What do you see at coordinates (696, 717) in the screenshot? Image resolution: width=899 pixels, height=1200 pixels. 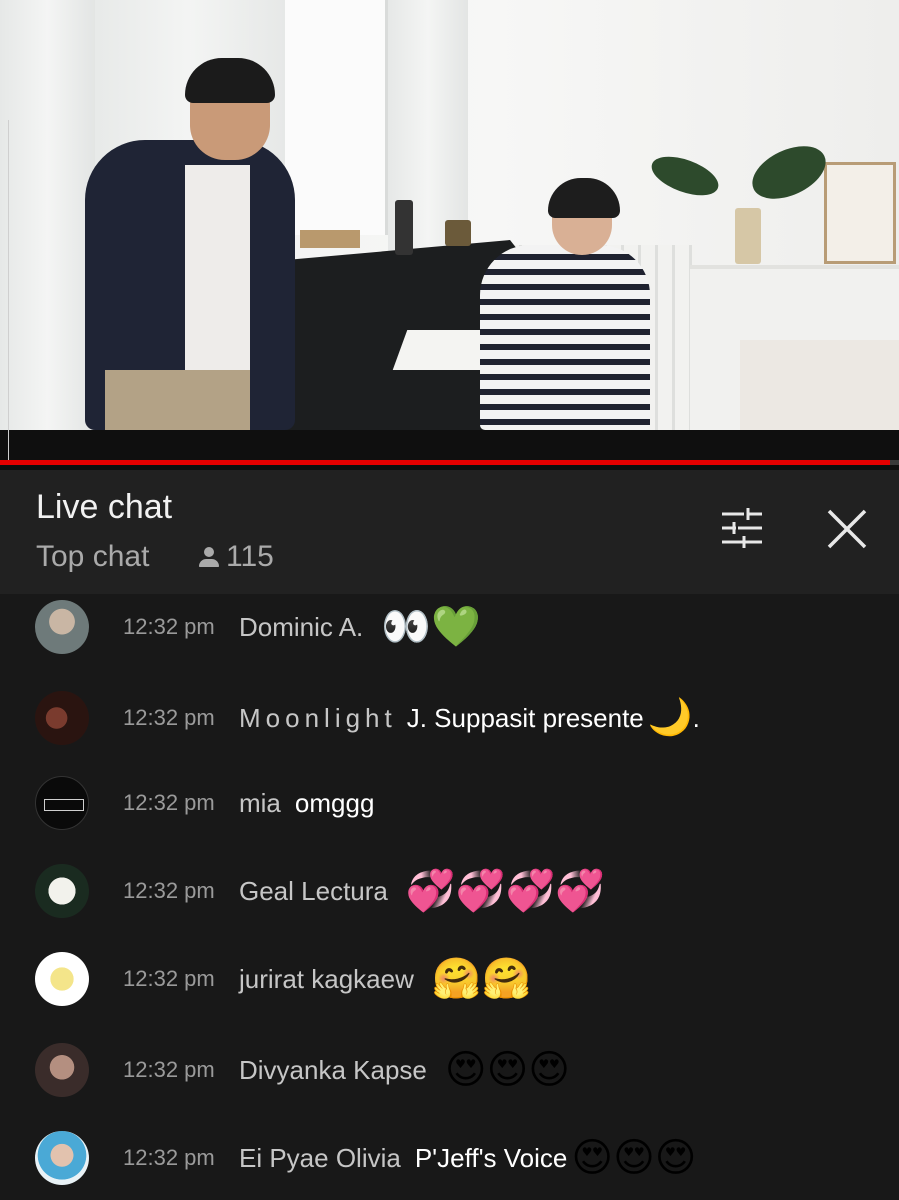 I see `message-text-trail: .` at bounding box center [696, 717].